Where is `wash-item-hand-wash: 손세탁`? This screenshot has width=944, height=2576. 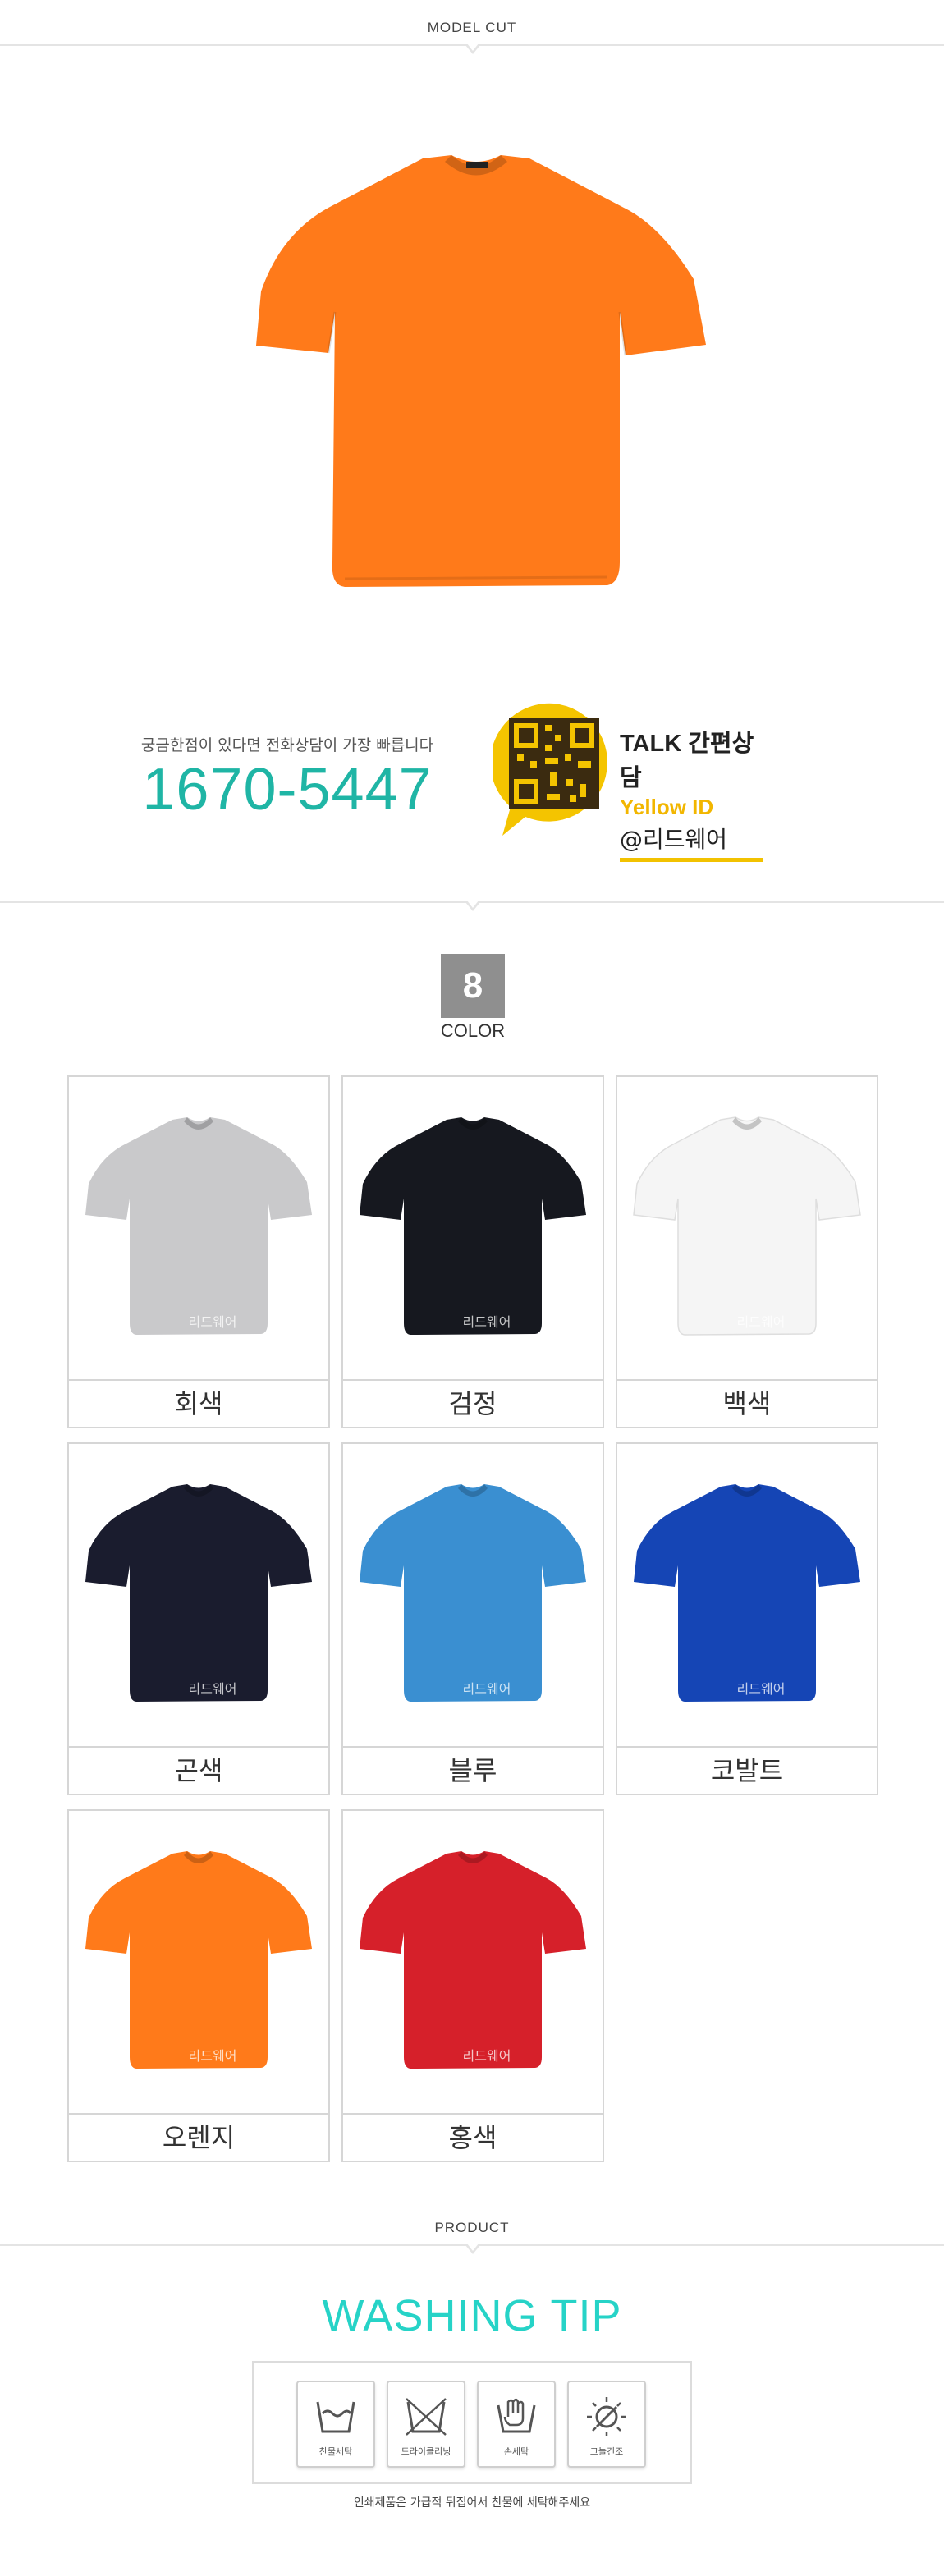 wash-item-hand-wash: 손세탁 is located at coordinates (516, 2425).